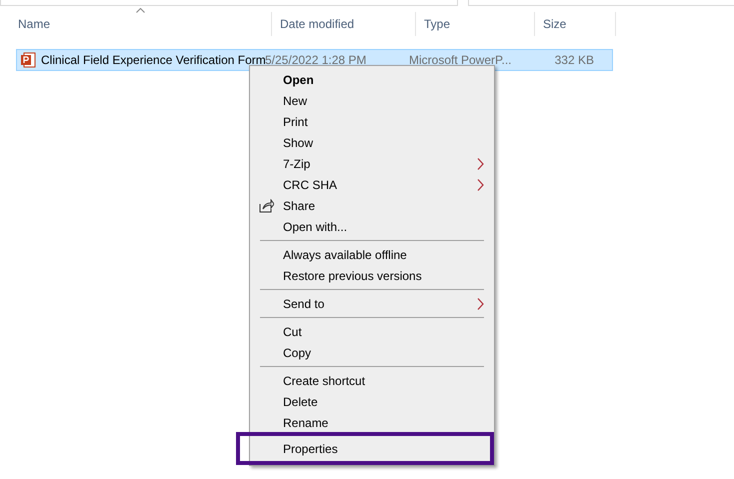  I want to click on menu-item: Cut, so click(372, 331).